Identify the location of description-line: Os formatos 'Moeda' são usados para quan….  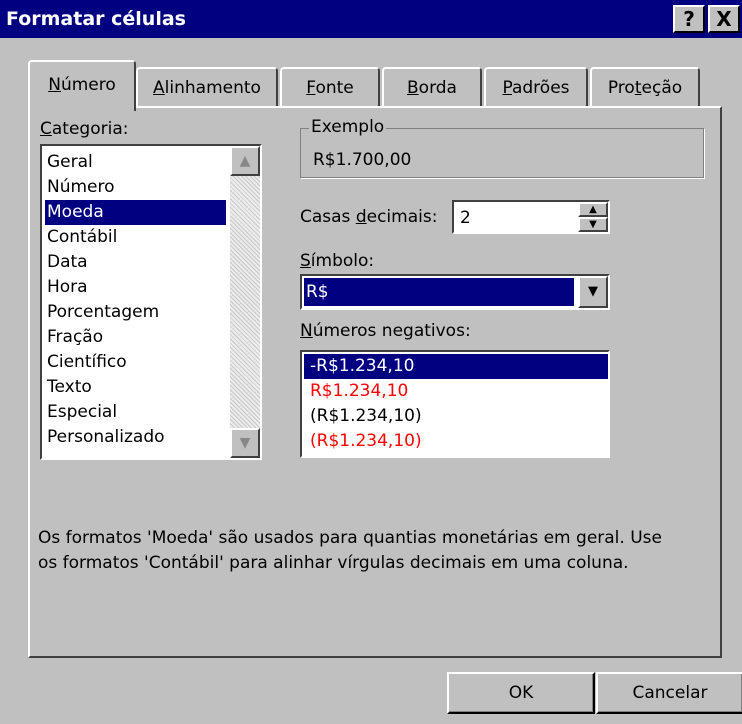
(350, 538).